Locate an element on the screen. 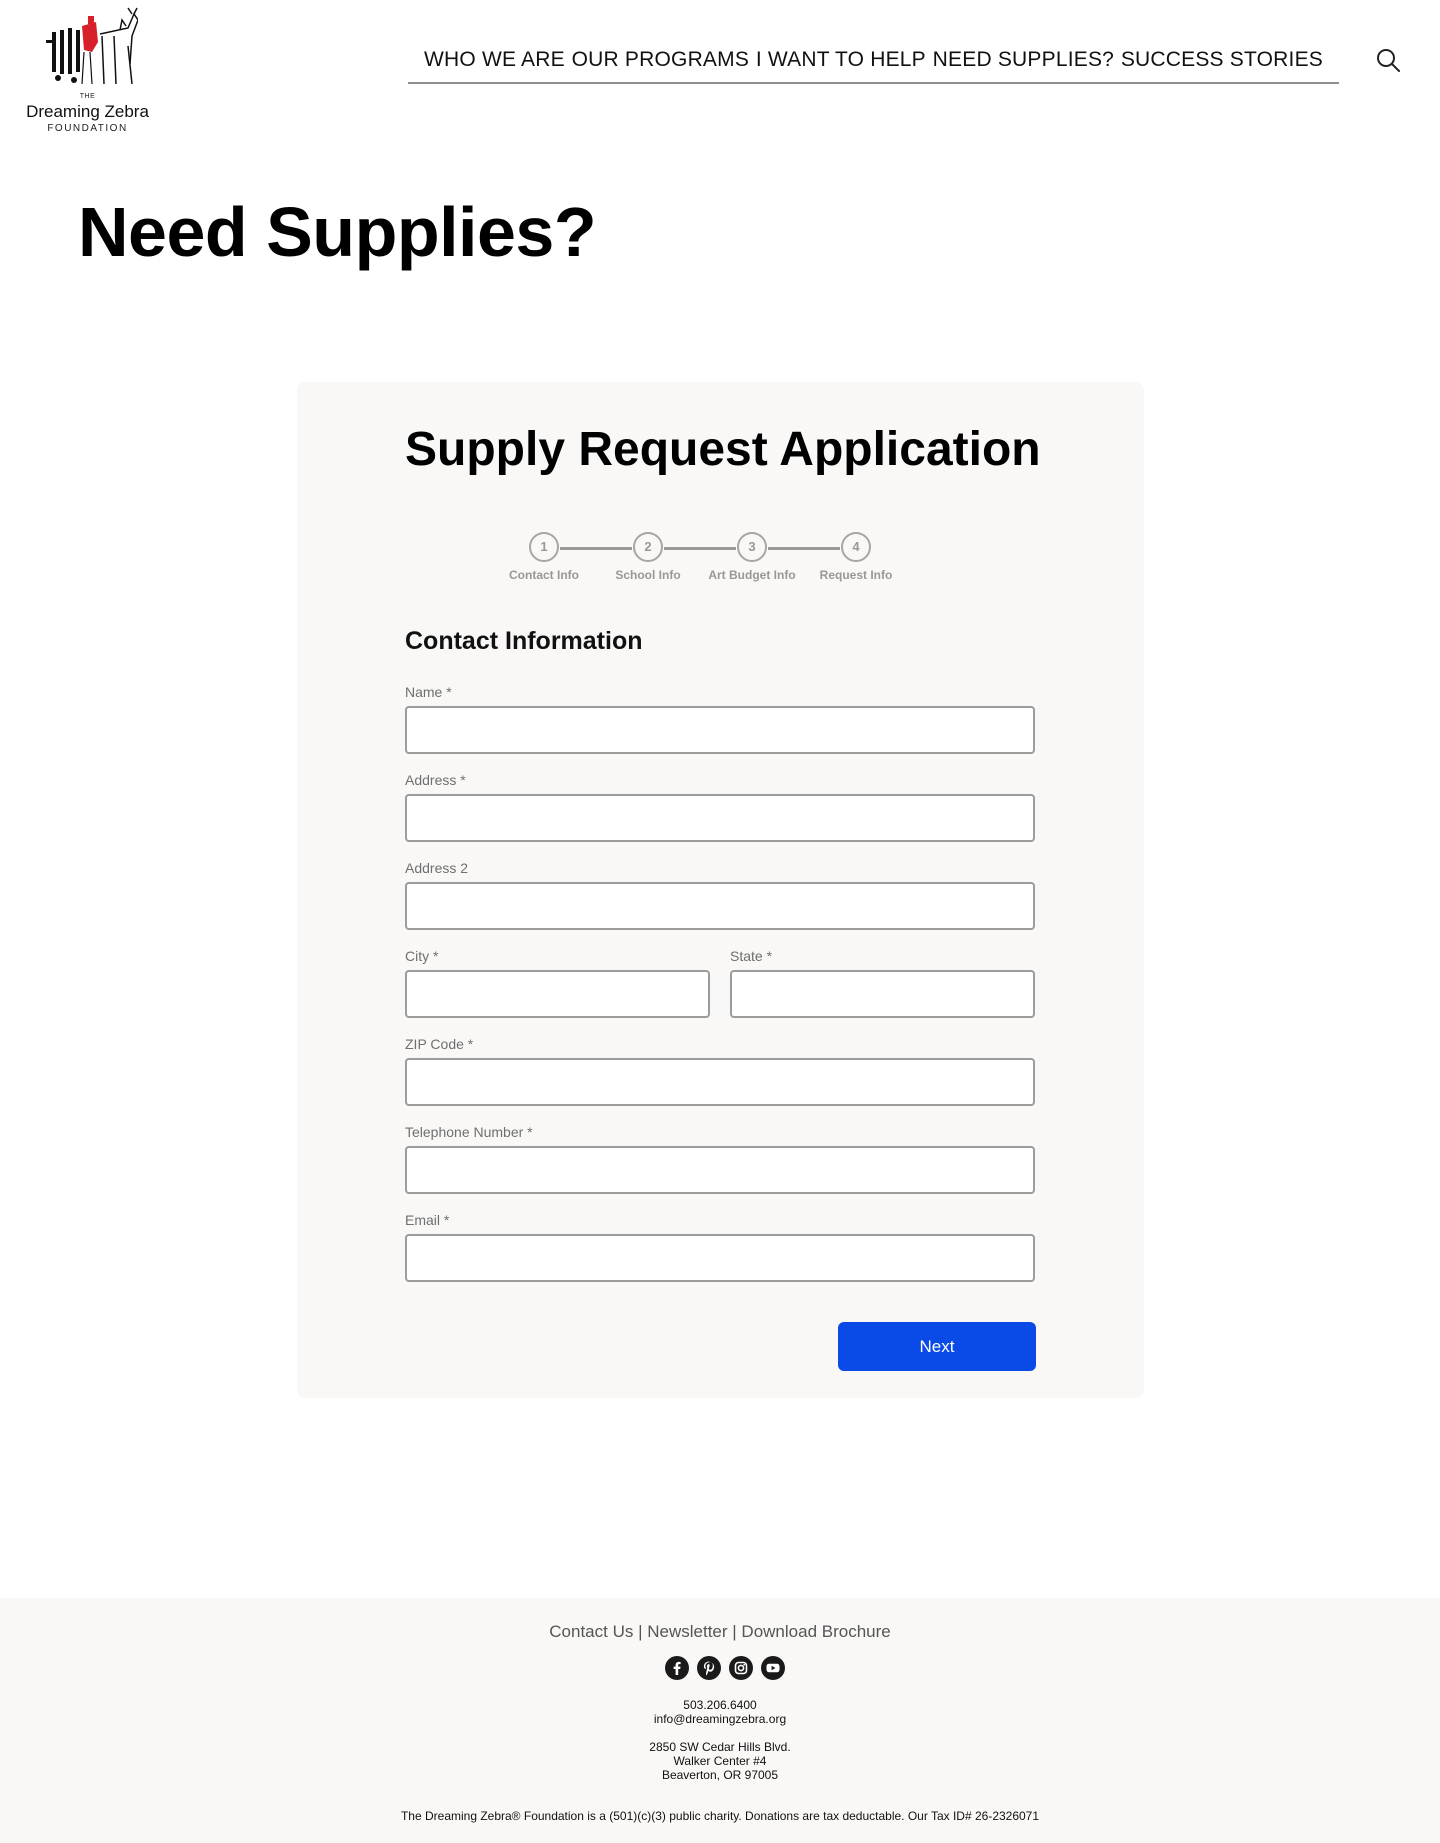 Image resolution: width=1440 pixels, height=1843 pixels. pinterest-icon is located at coordinates (709, 1668).